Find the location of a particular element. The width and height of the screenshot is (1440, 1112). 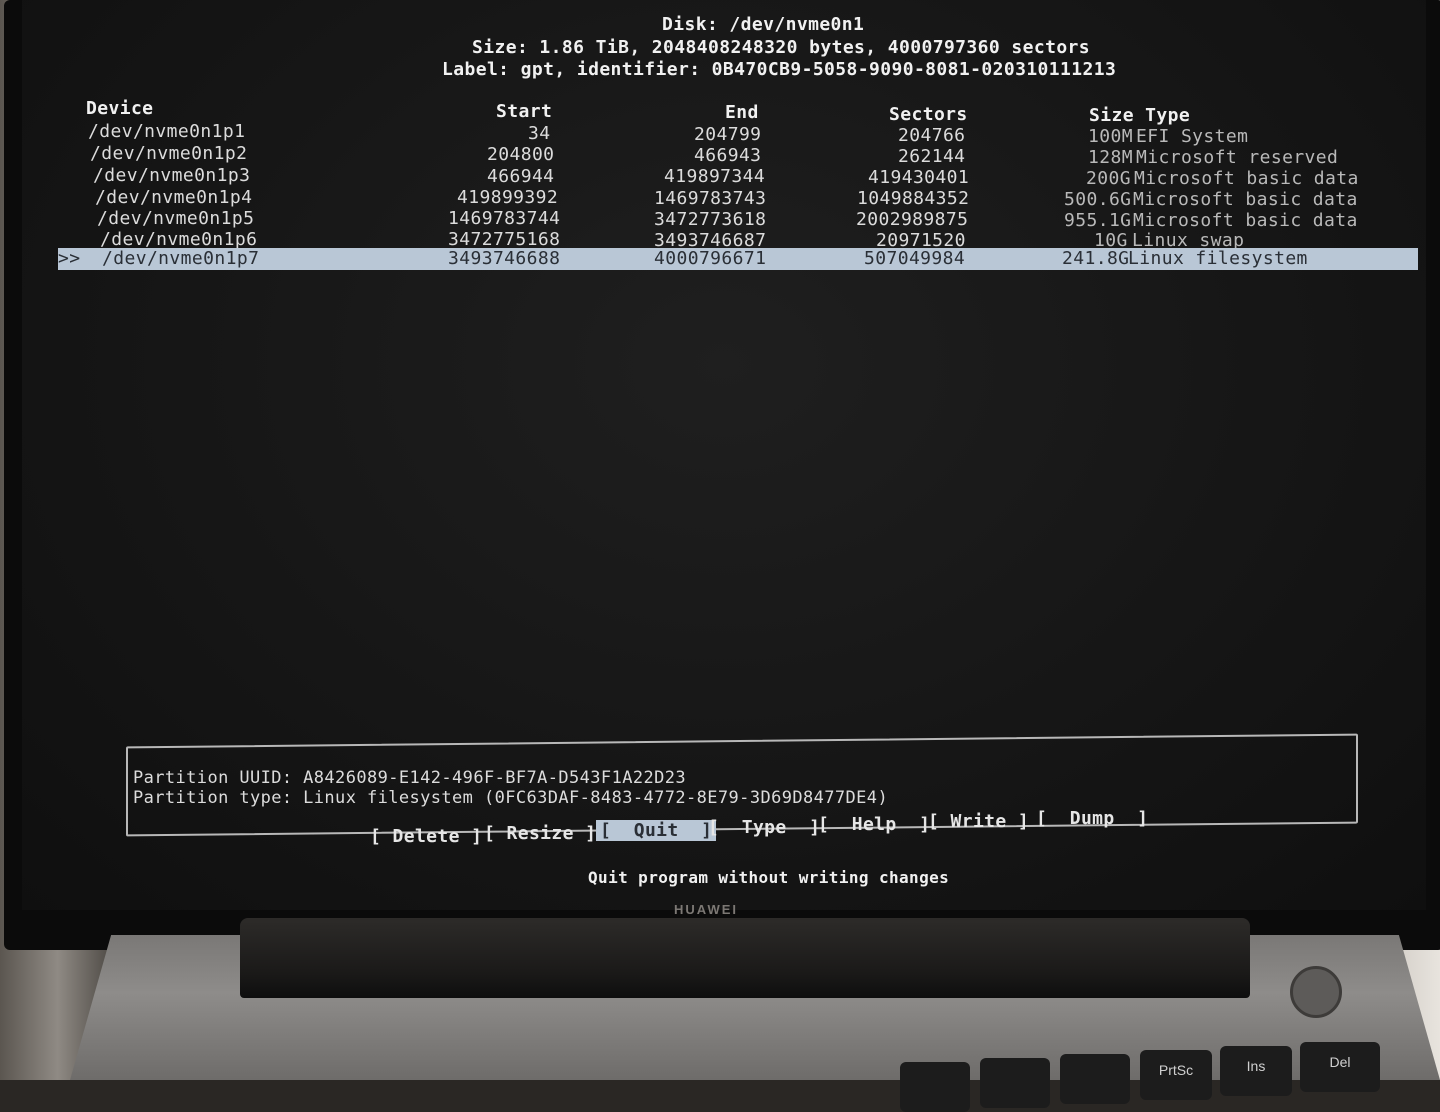

row-end: 1469783743 is located at coordinates (710, 198).